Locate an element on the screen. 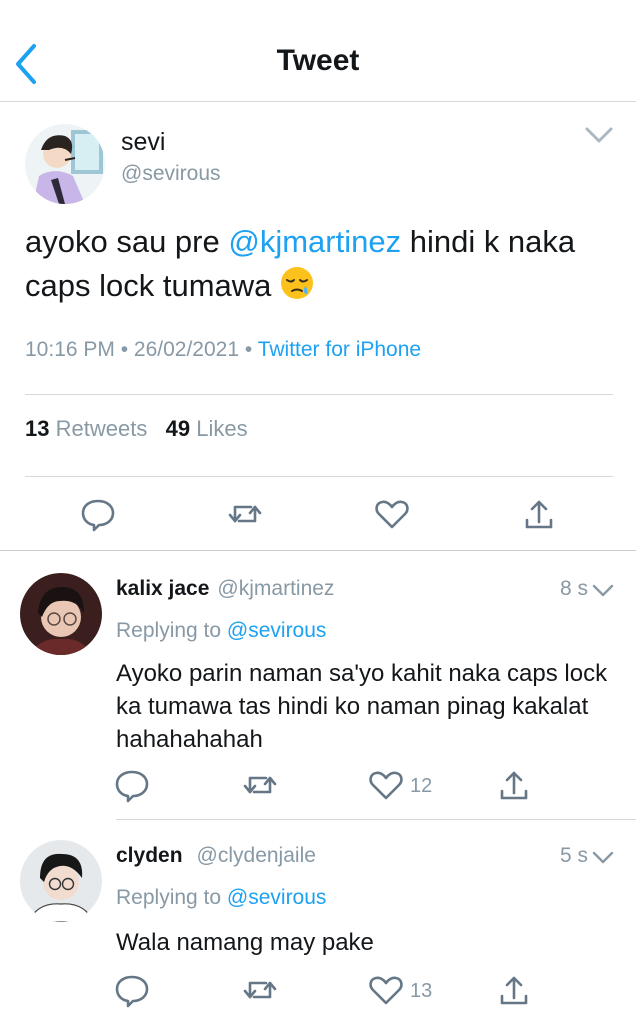  tweet-text-start: ayoko sau pre is located at coordinates (127, 241).